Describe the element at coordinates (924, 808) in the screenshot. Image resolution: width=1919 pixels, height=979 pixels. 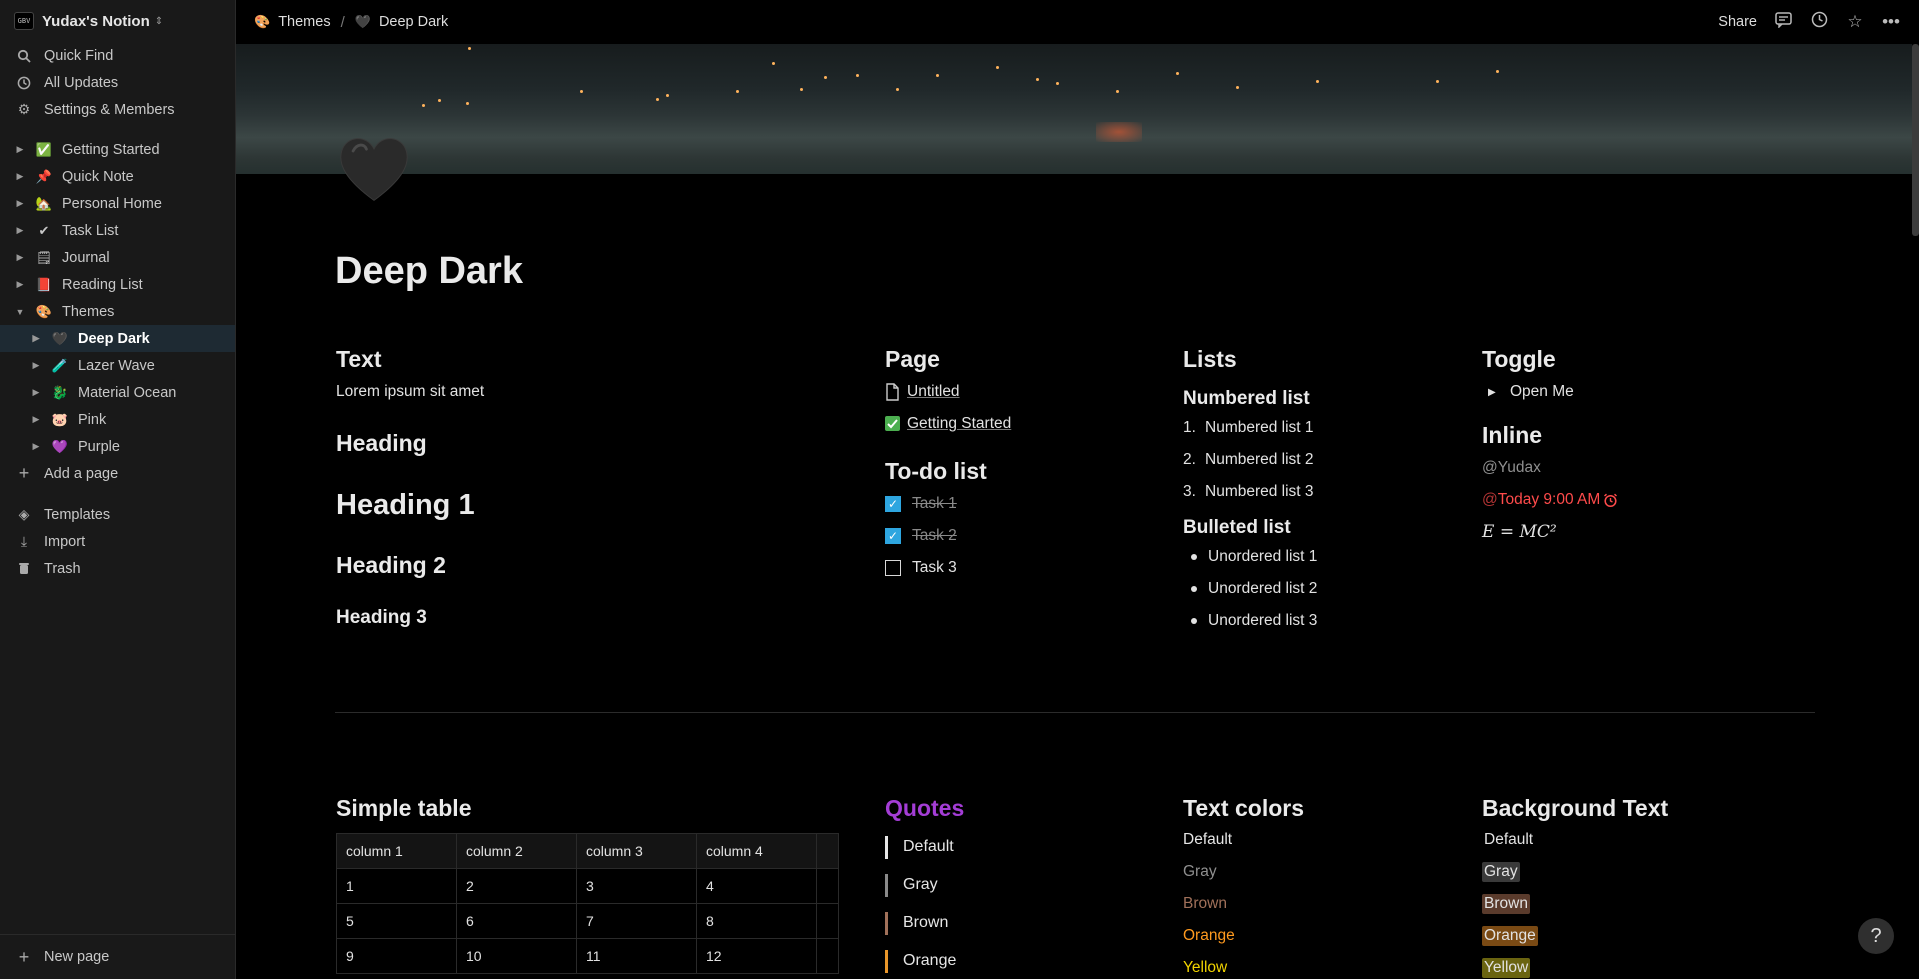
I see `quotes-heading: Quotes` at that location.